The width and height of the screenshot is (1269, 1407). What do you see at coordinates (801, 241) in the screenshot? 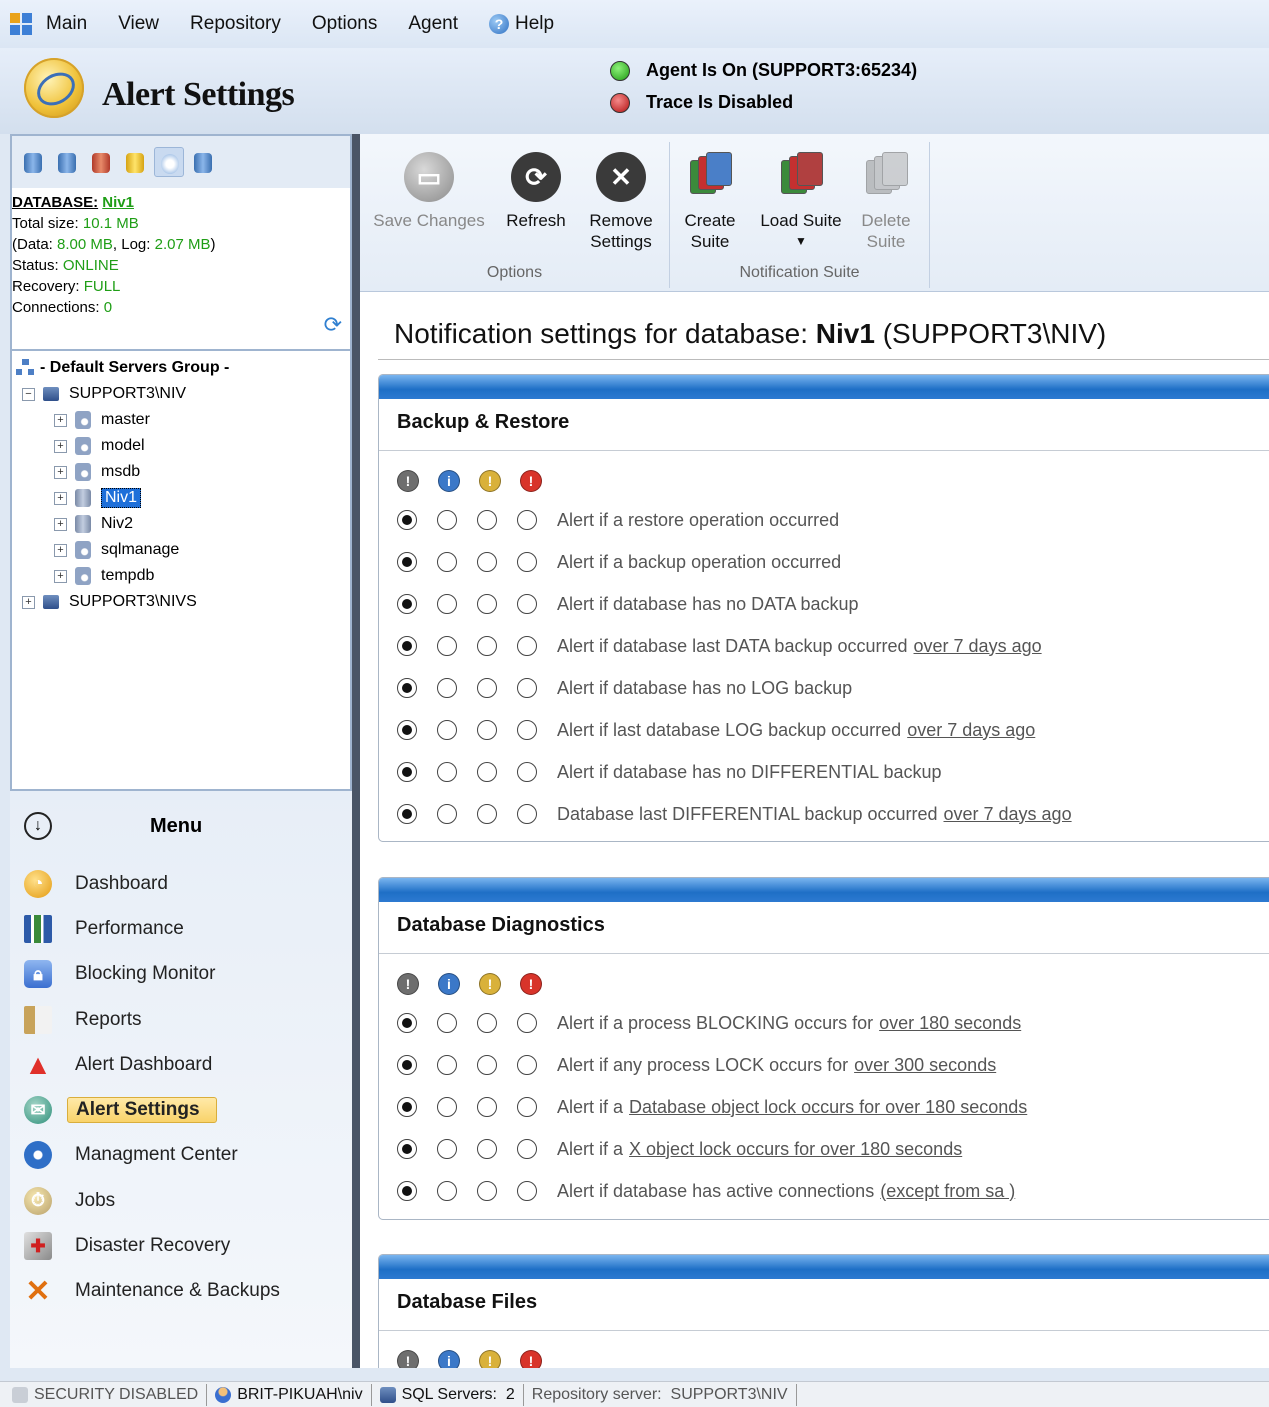
I see `chevron-down-icon: ▼` at bounding box center [801, 241].